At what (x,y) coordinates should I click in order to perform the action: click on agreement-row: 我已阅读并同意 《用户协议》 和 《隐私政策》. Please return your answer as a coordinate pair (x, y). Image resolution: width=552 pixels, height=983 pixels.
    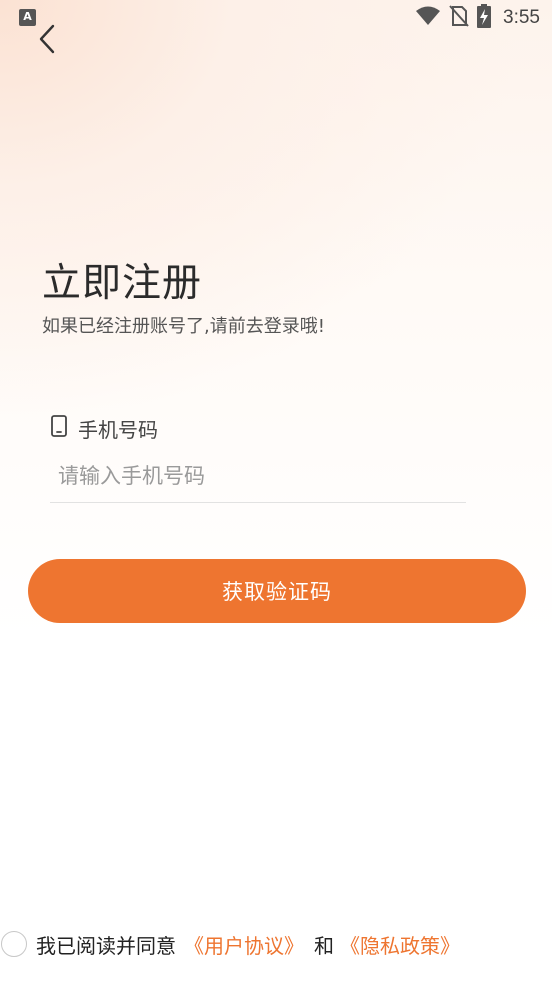
    Looking at the image, I should click on (276, 944).